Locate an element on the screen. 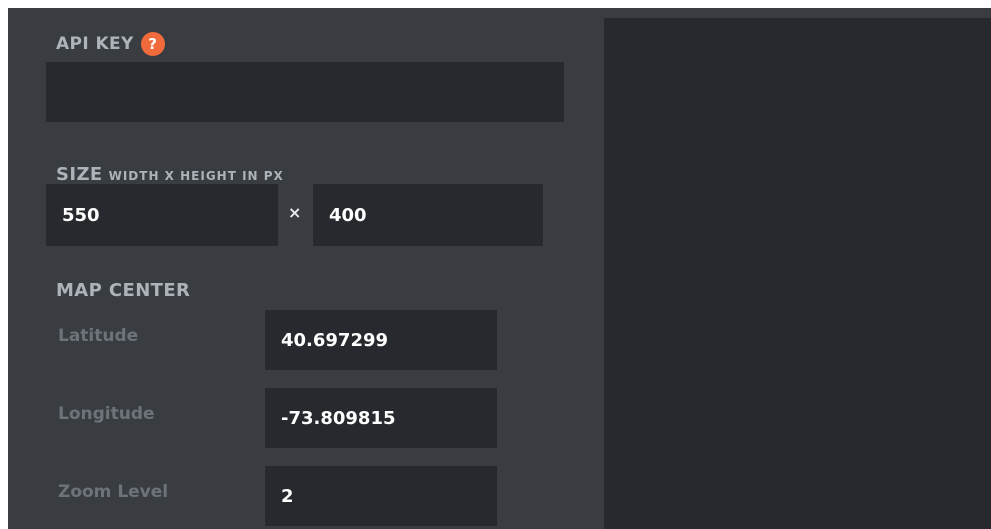 Image resolution: width=991 pixels, height=529 pixels. width-input is located at coordinates (162, 215).